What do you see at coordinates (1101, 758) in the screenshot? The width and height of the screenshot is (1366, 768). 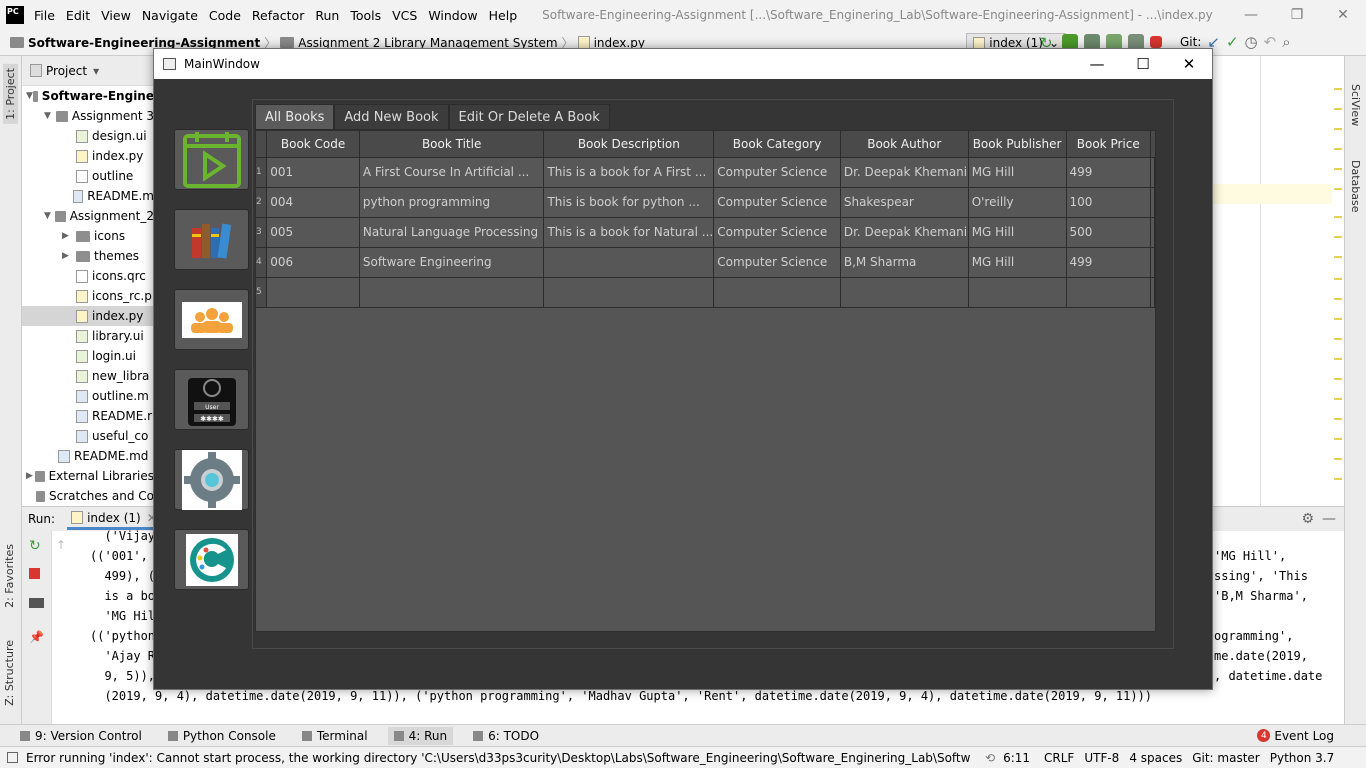 I see `file-encoding: UTF-8` at bounding box center [1101, 758].